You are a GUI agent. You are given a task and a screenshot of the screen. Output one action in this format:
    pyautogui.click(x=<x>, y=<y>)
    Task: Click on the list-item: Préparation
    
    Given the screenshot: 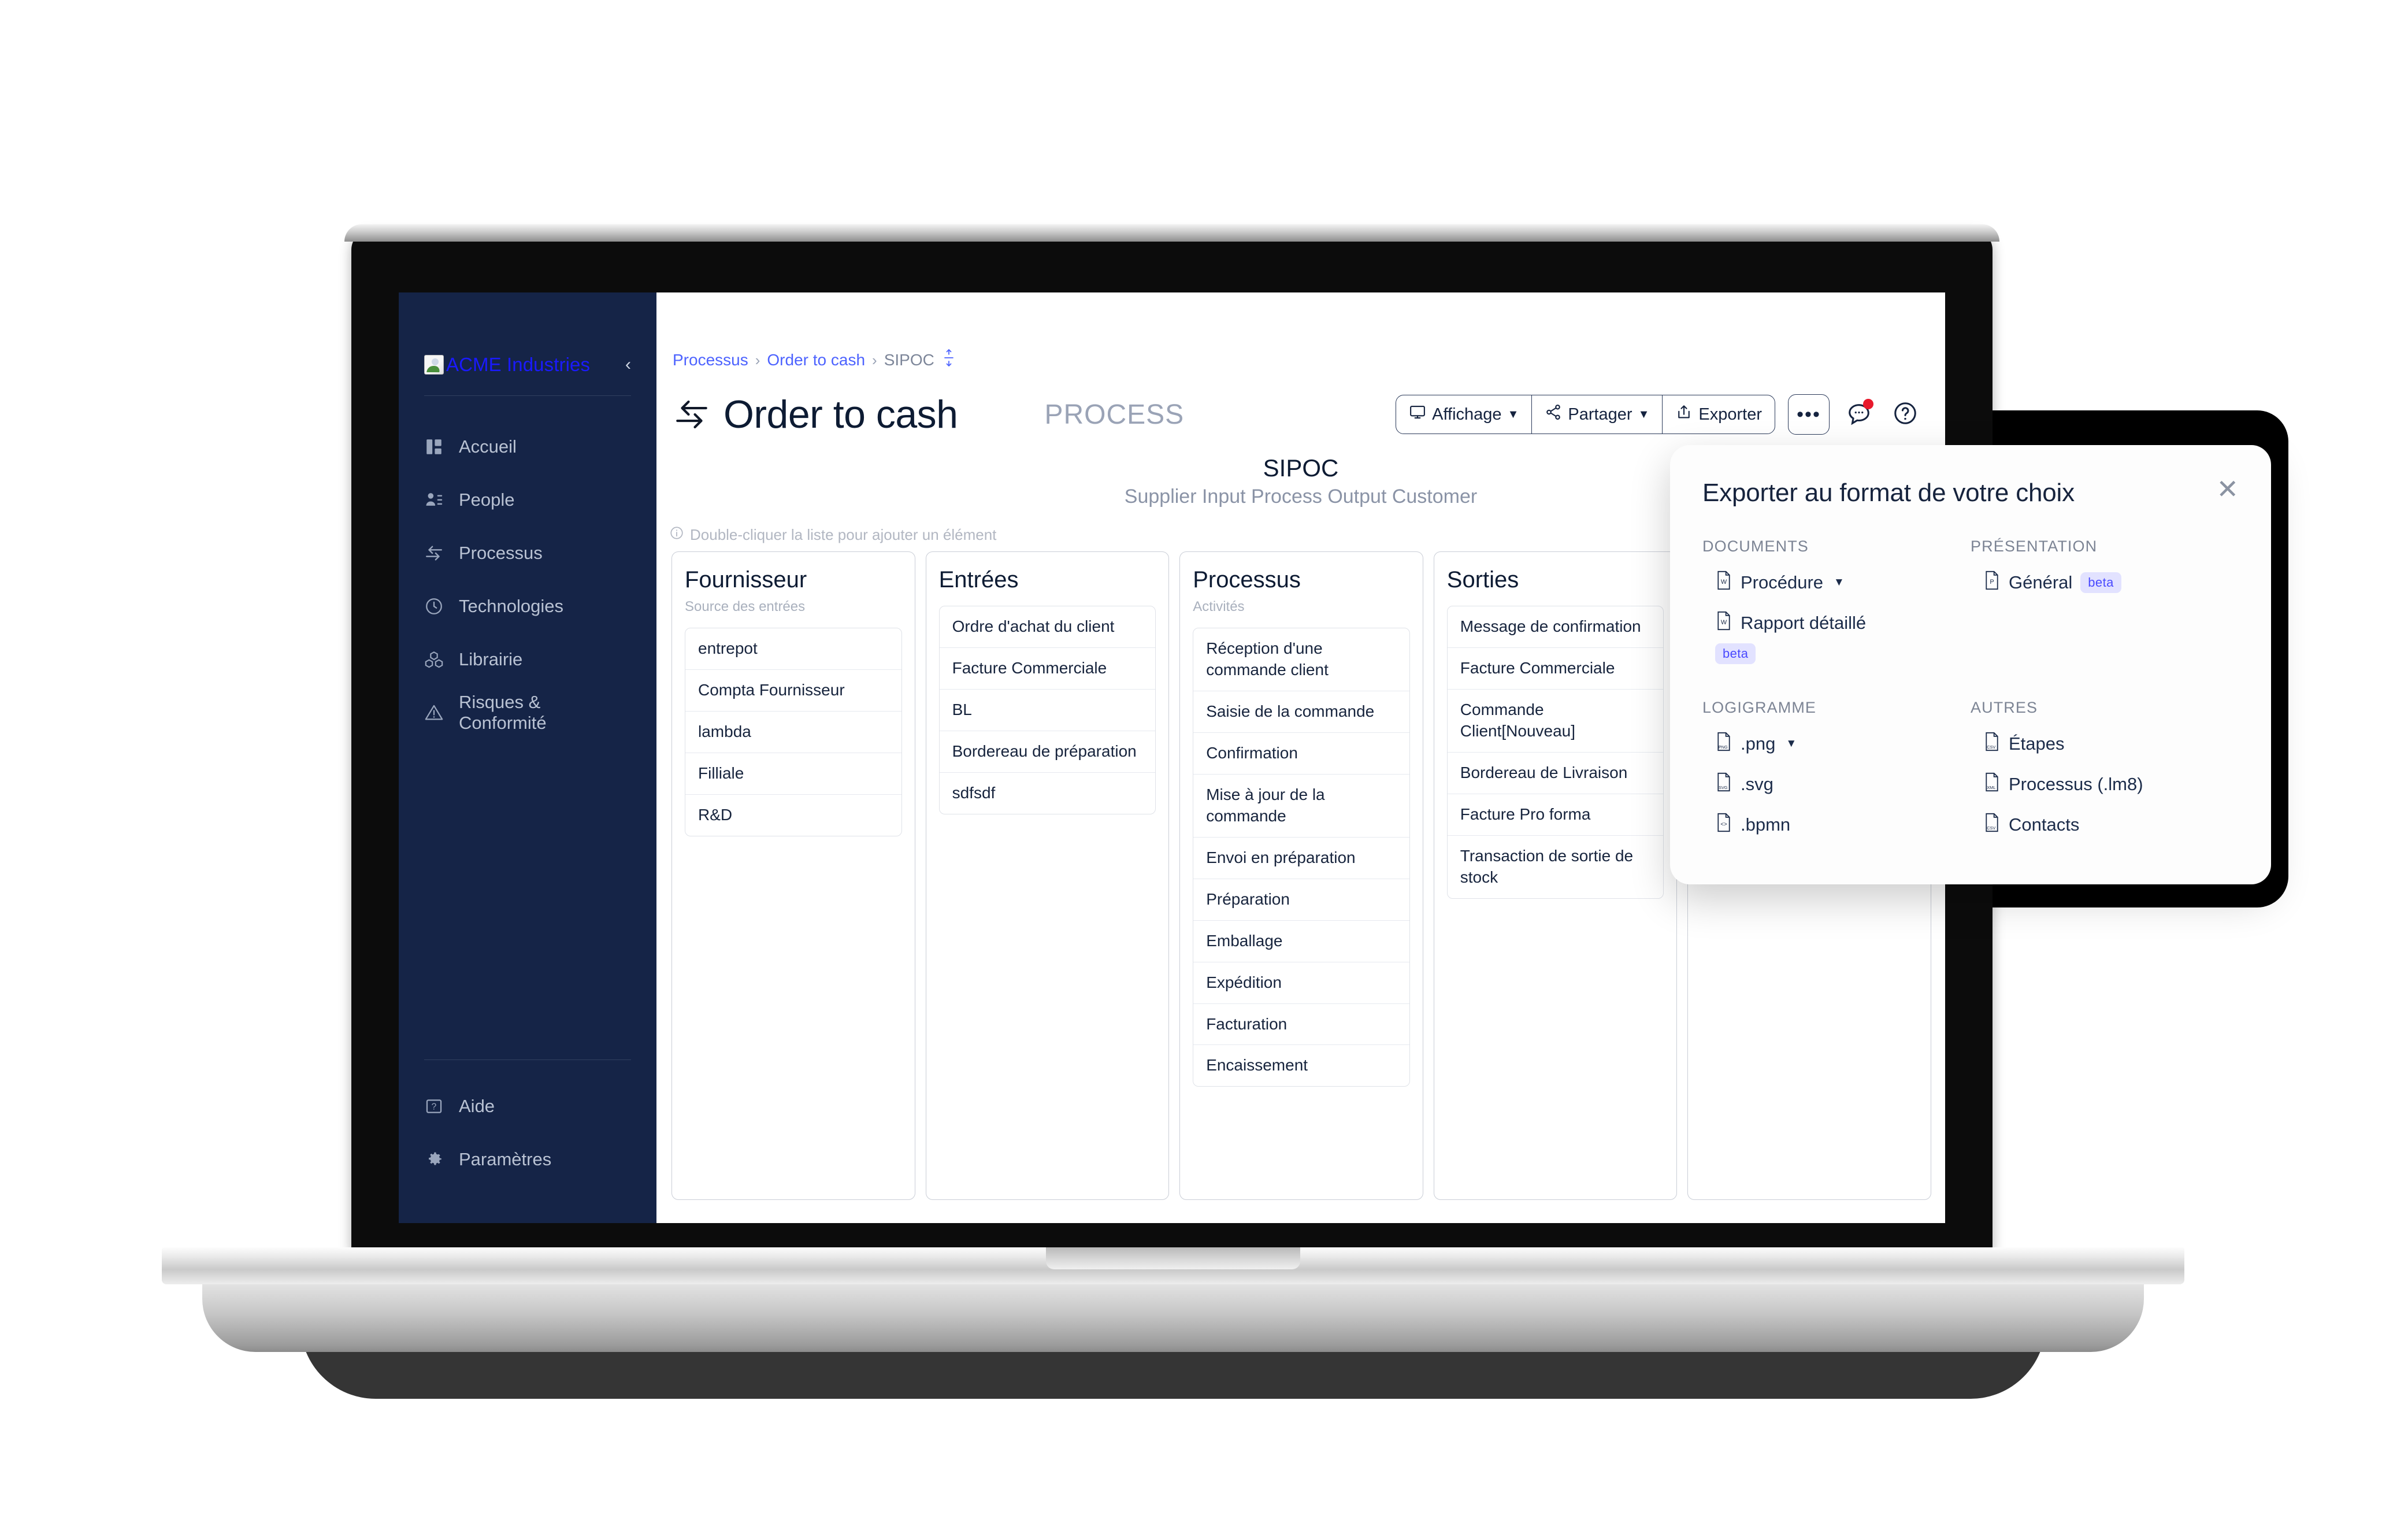 What is the action you would take?
    pyautogui.click(x=1301, y=900)
    